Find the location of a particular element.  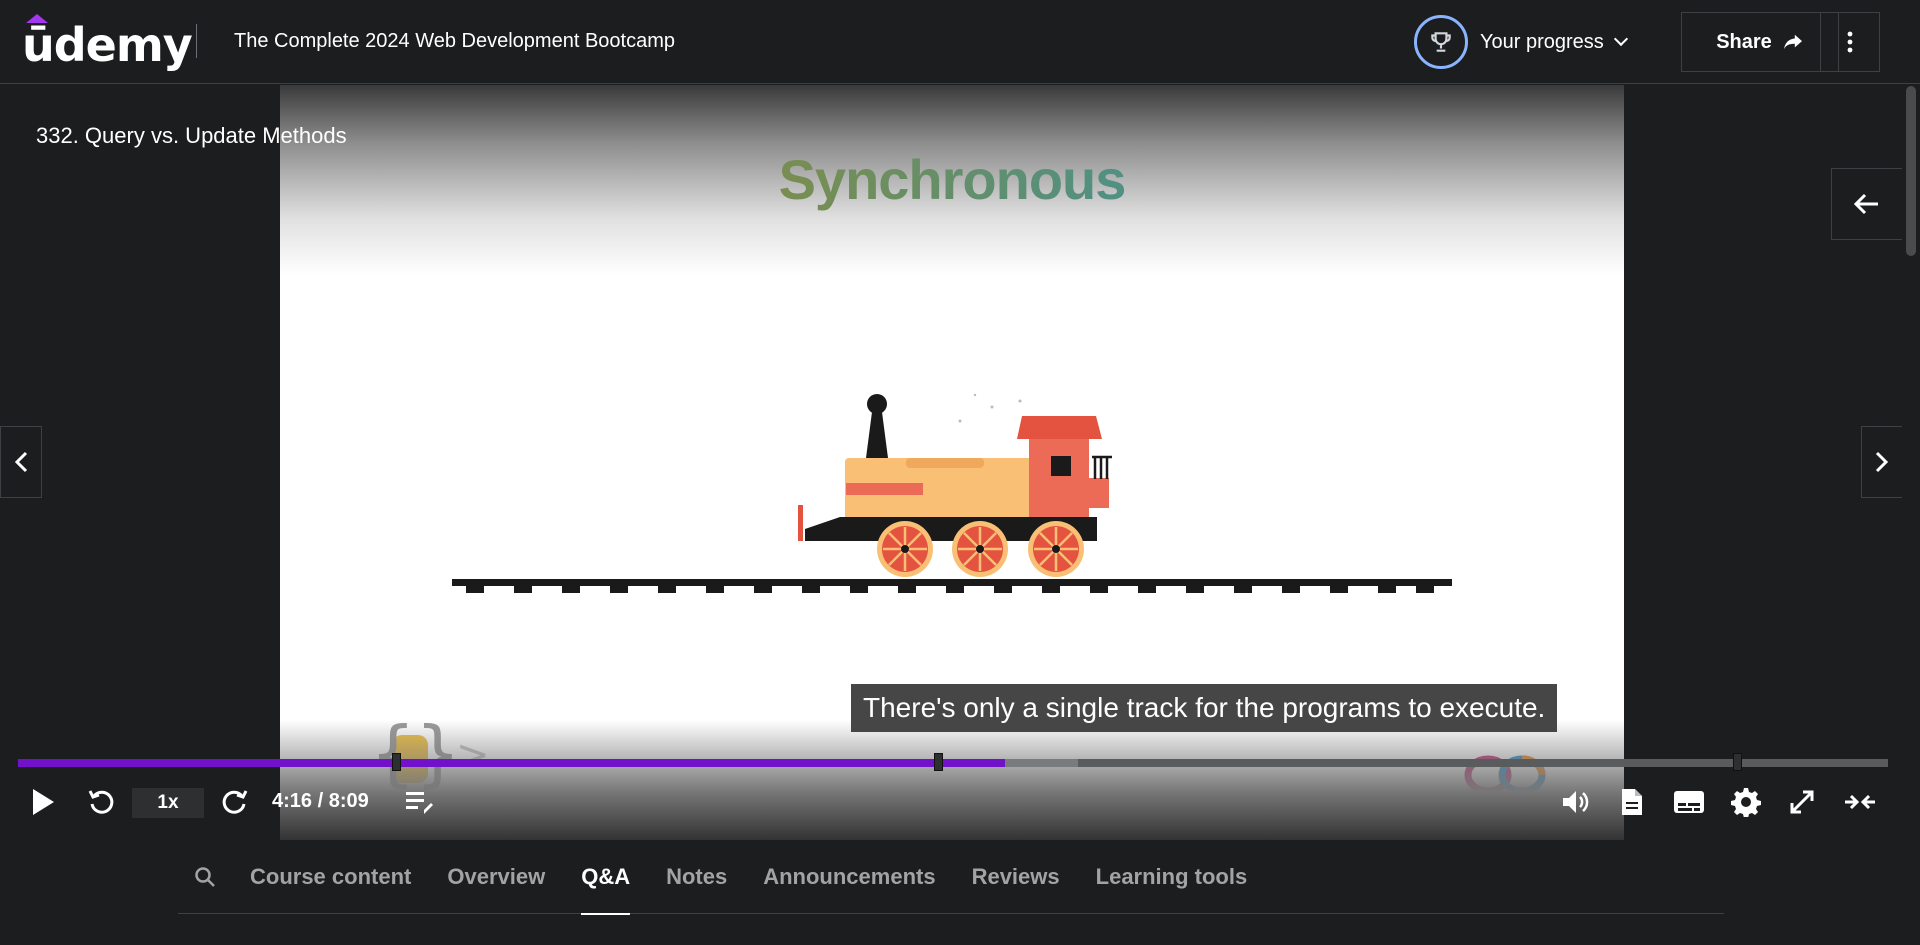

more-vertical-icon is located at coordinates (1850, 42).